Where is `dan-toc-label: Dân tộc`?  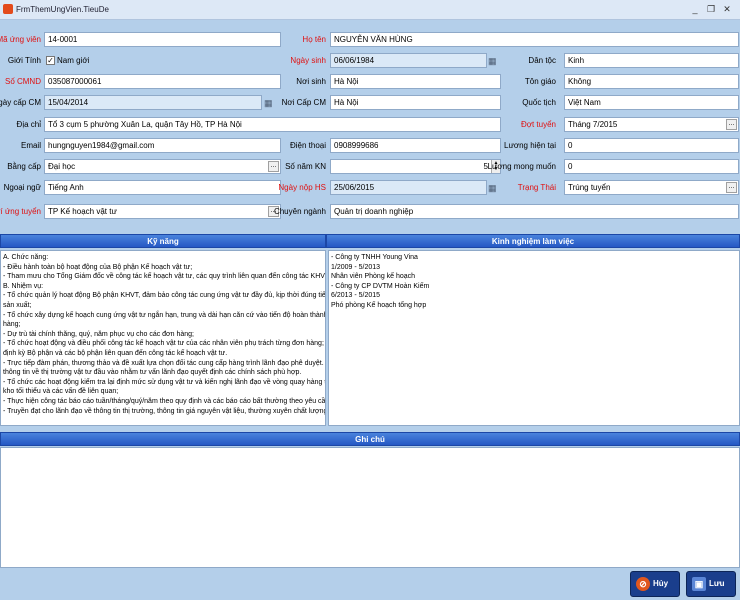 dan-toc-label: Dân tộc is located at coordinates (542, 60).